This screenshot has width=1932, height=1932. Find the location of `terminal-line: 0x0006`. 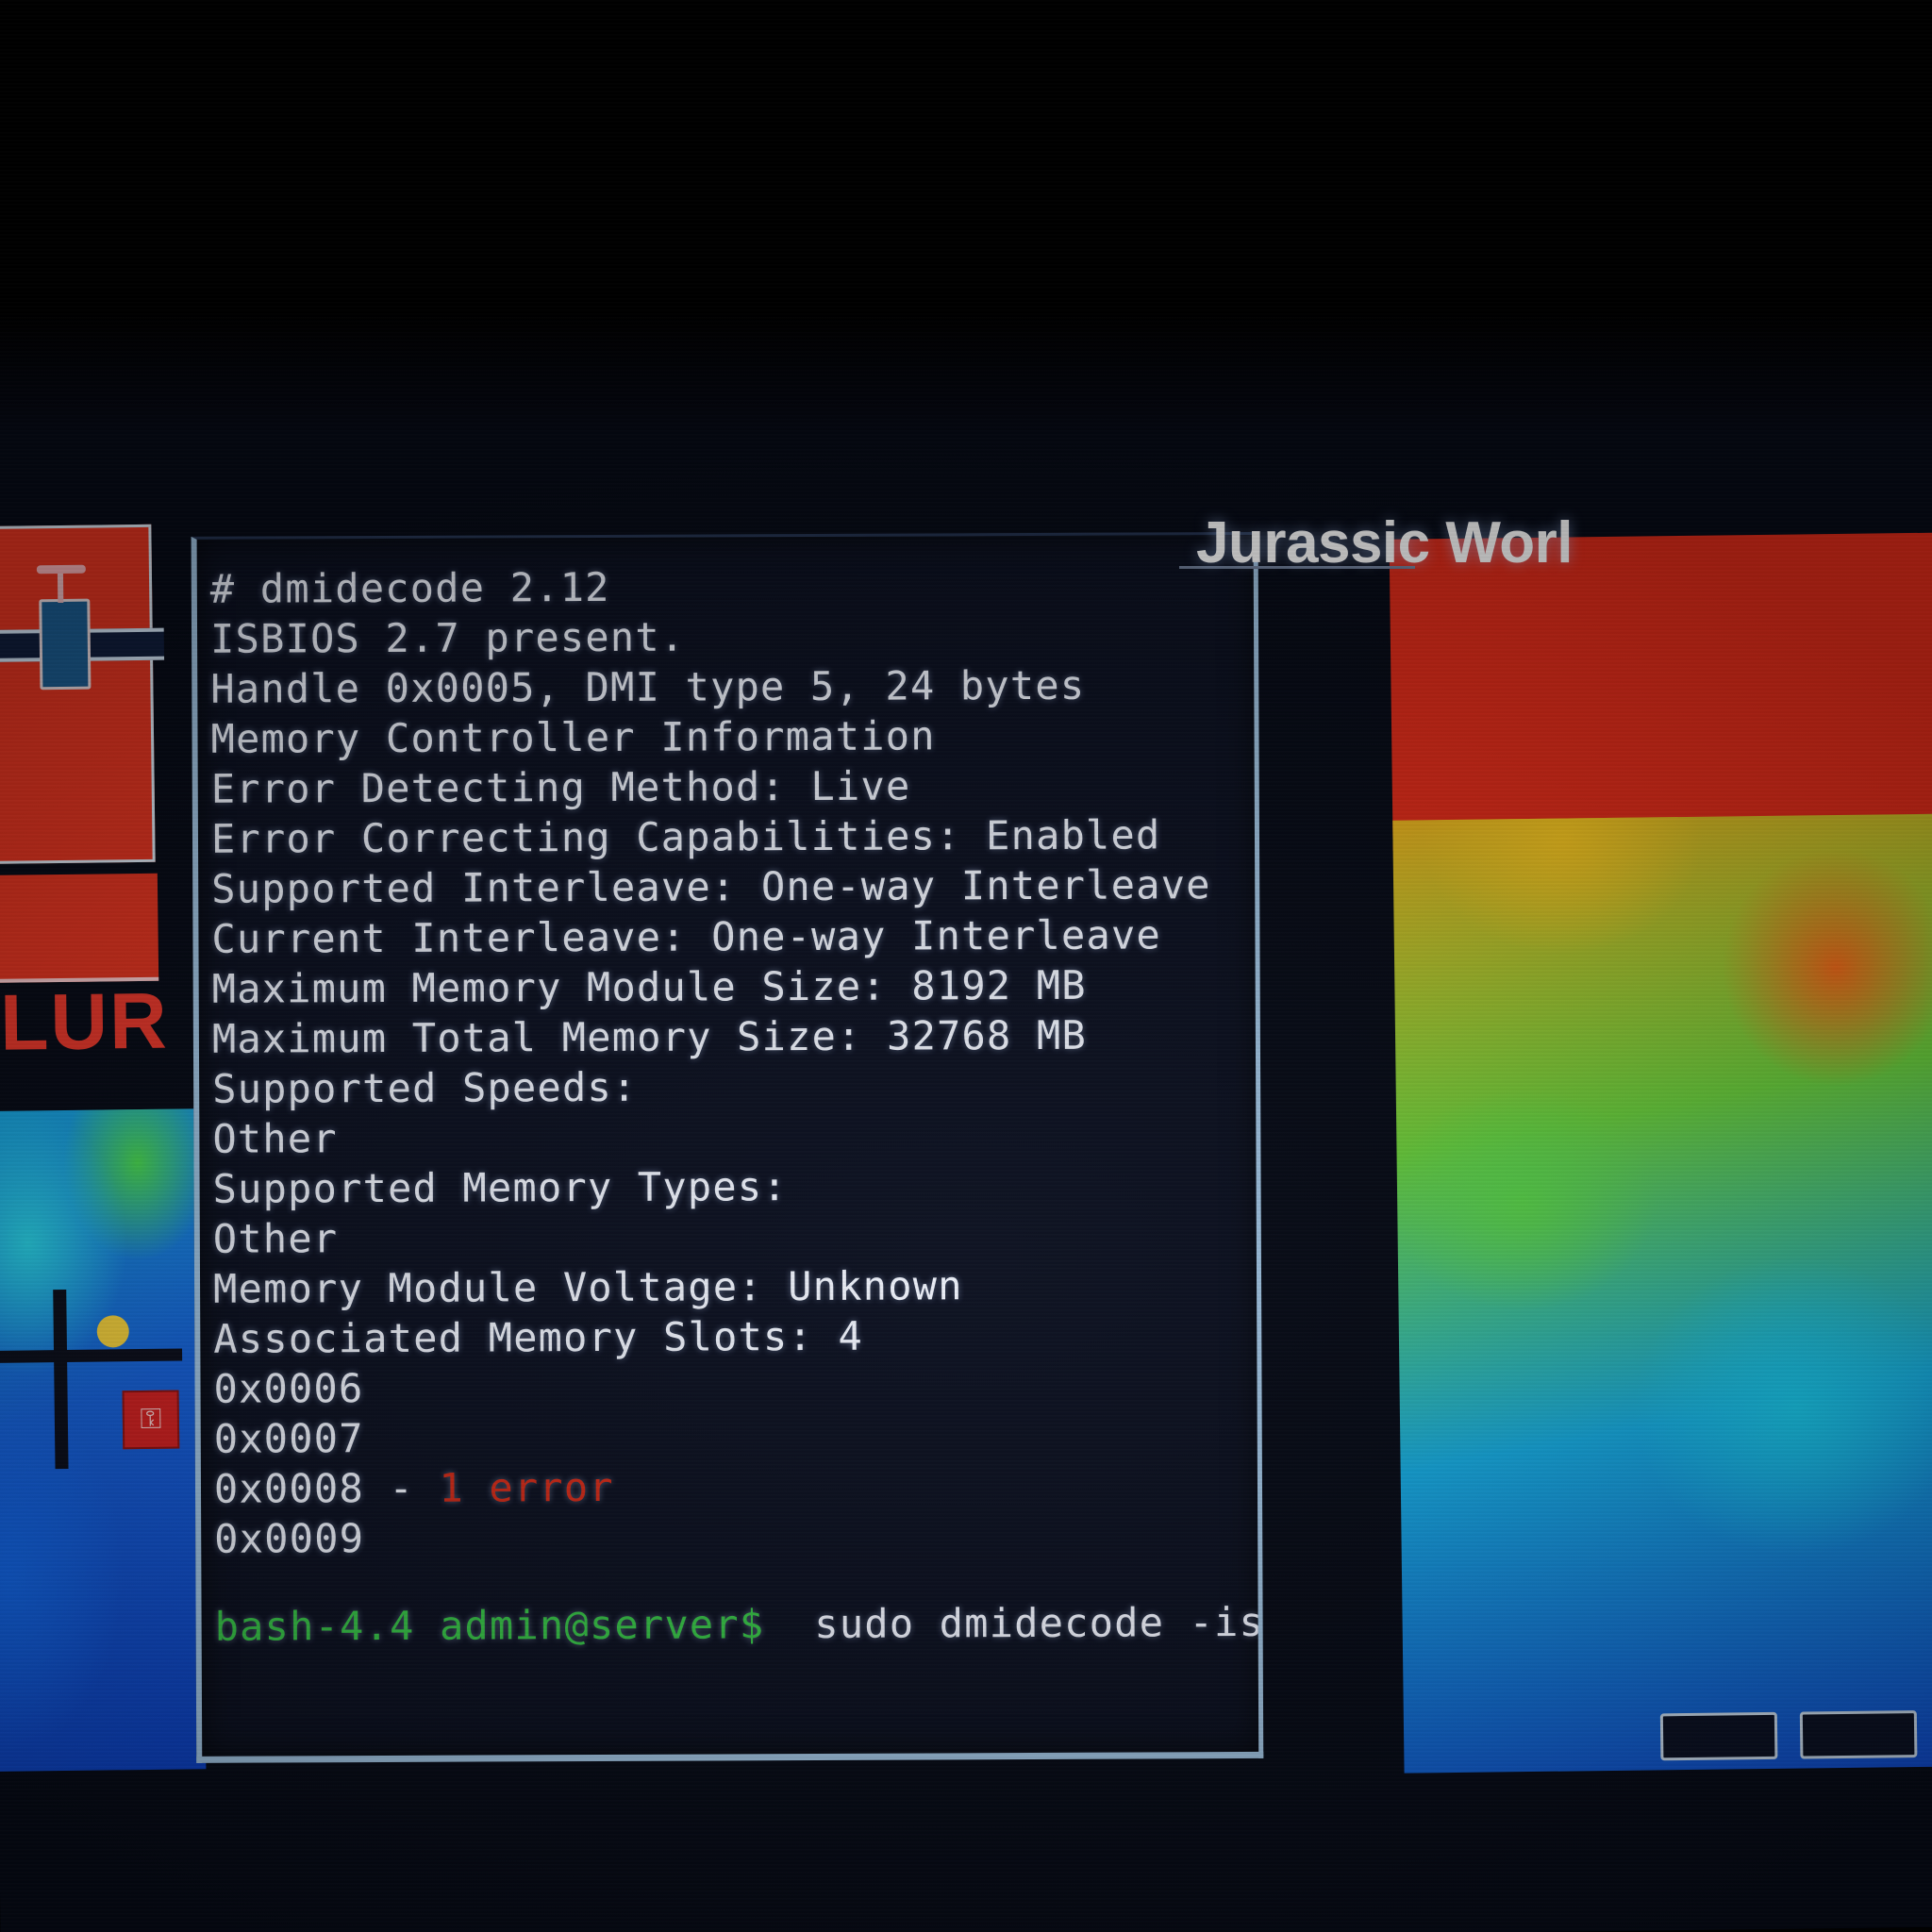

terminal-line: 0x0006 is located at coordinates (288, 1388).